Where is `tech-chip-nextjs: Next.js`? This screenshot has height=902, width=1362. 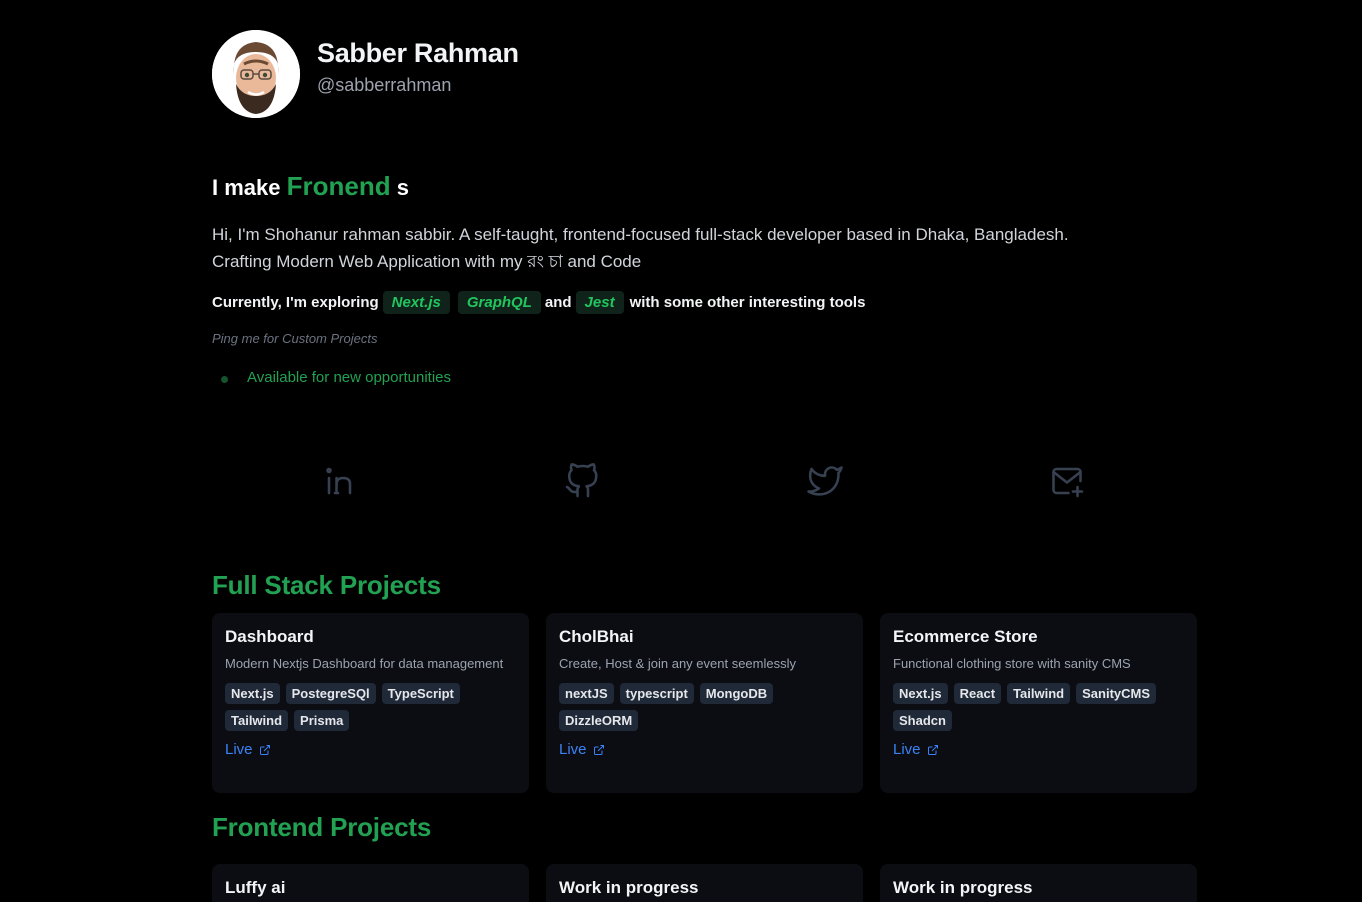 tech-chip-nextjs: Next.js is located at coordinates (416, 302).